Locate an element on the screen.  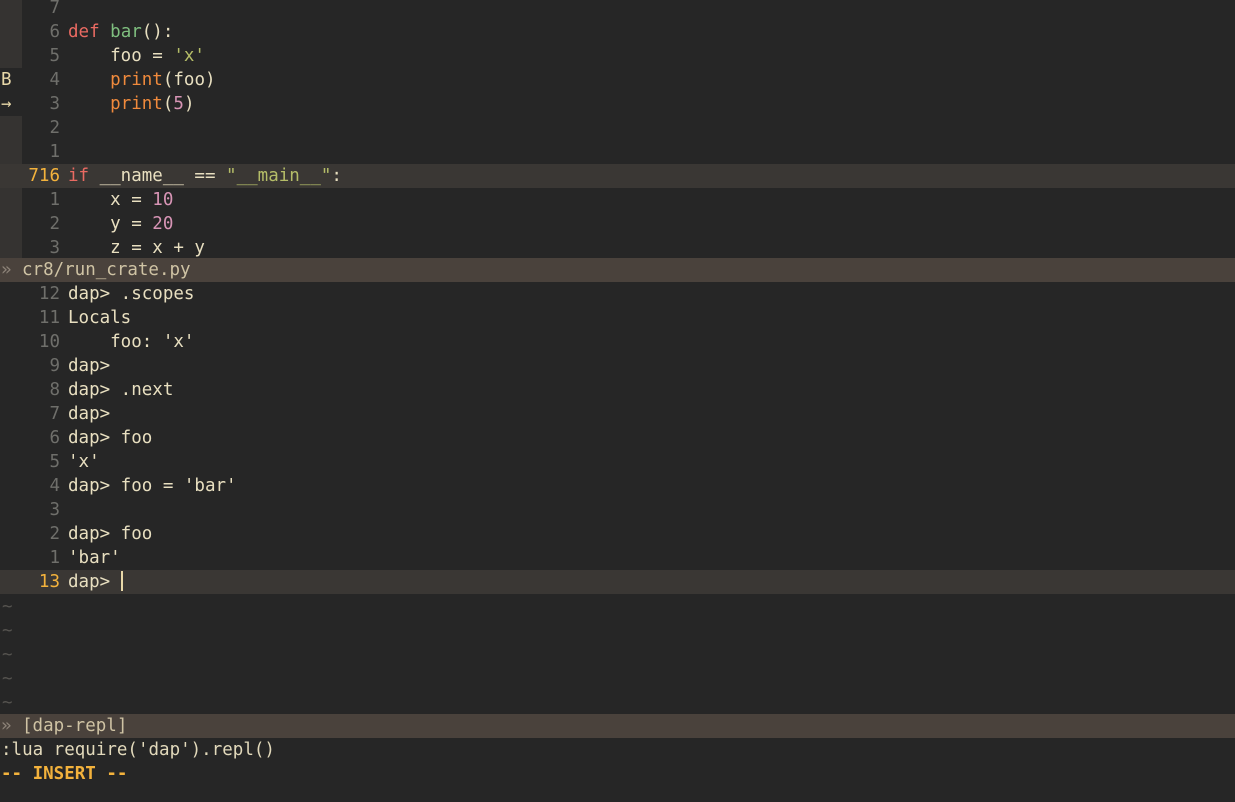
editor-line: 3 z = x + y is located at coordinates (617, 248).